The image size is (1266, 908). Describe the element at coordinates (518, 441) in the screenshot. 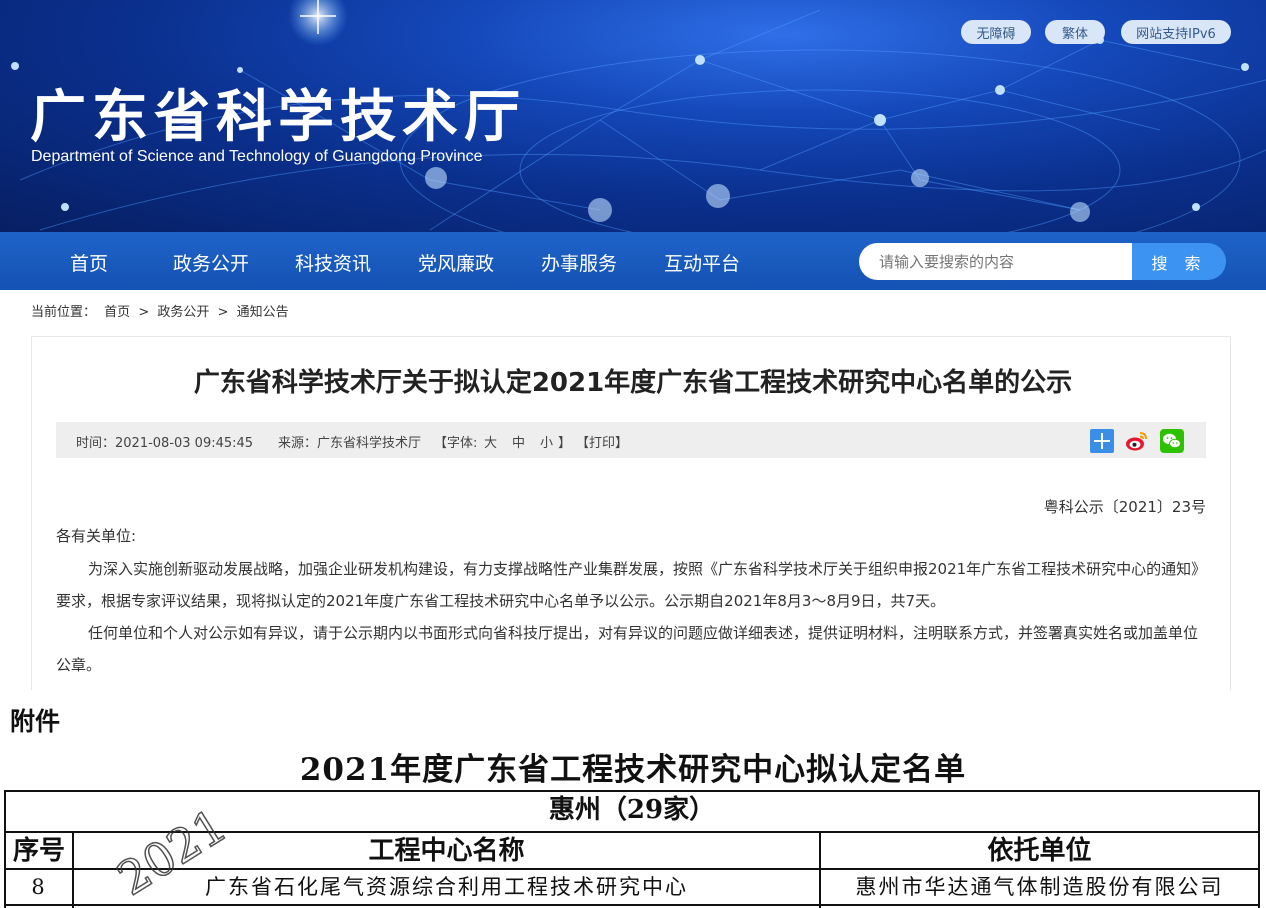

I see `font-size-medium: 中` at that location.